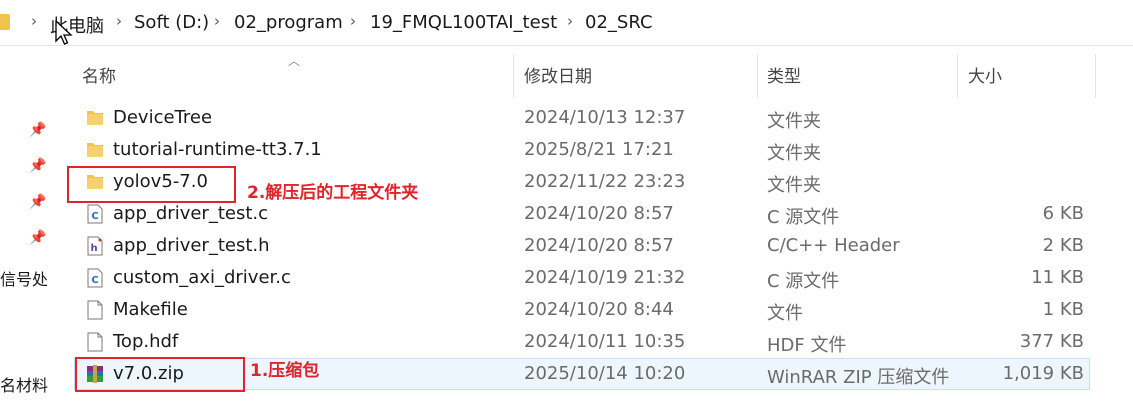 The image size is (1133, 411). What do you see at coordinates (217, 149) in the screenshot?
I see `file-name: tutorial-runtime-tt3.7.1` at bounding box center [217, 149].